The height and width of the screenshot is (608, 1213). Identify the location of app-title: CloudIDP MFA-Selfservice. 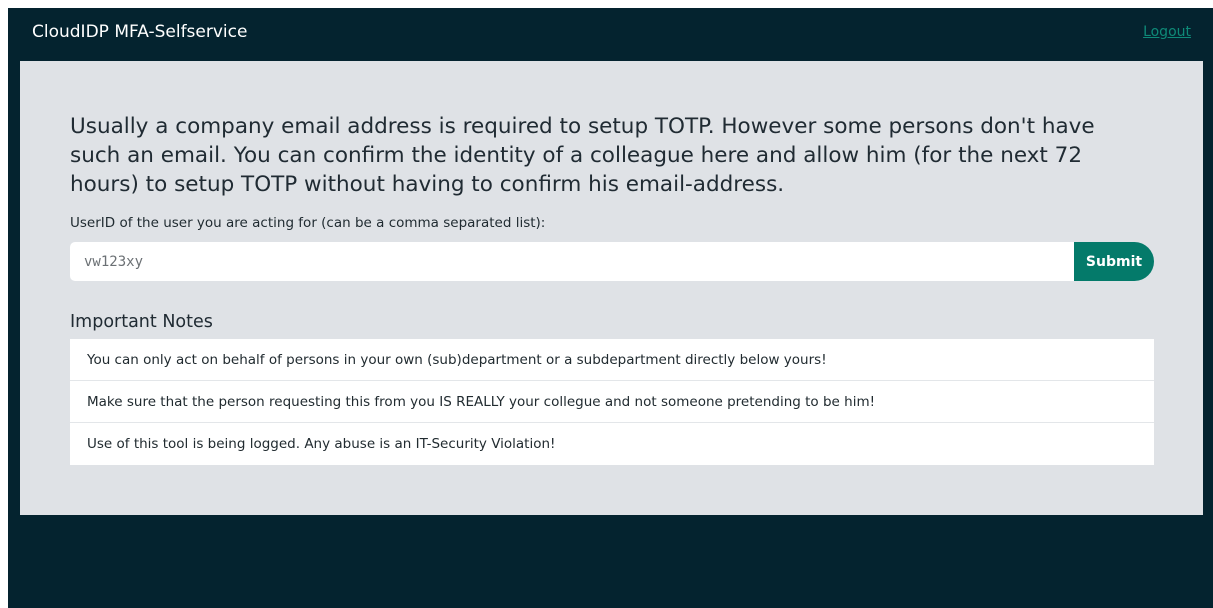
(140, 32).